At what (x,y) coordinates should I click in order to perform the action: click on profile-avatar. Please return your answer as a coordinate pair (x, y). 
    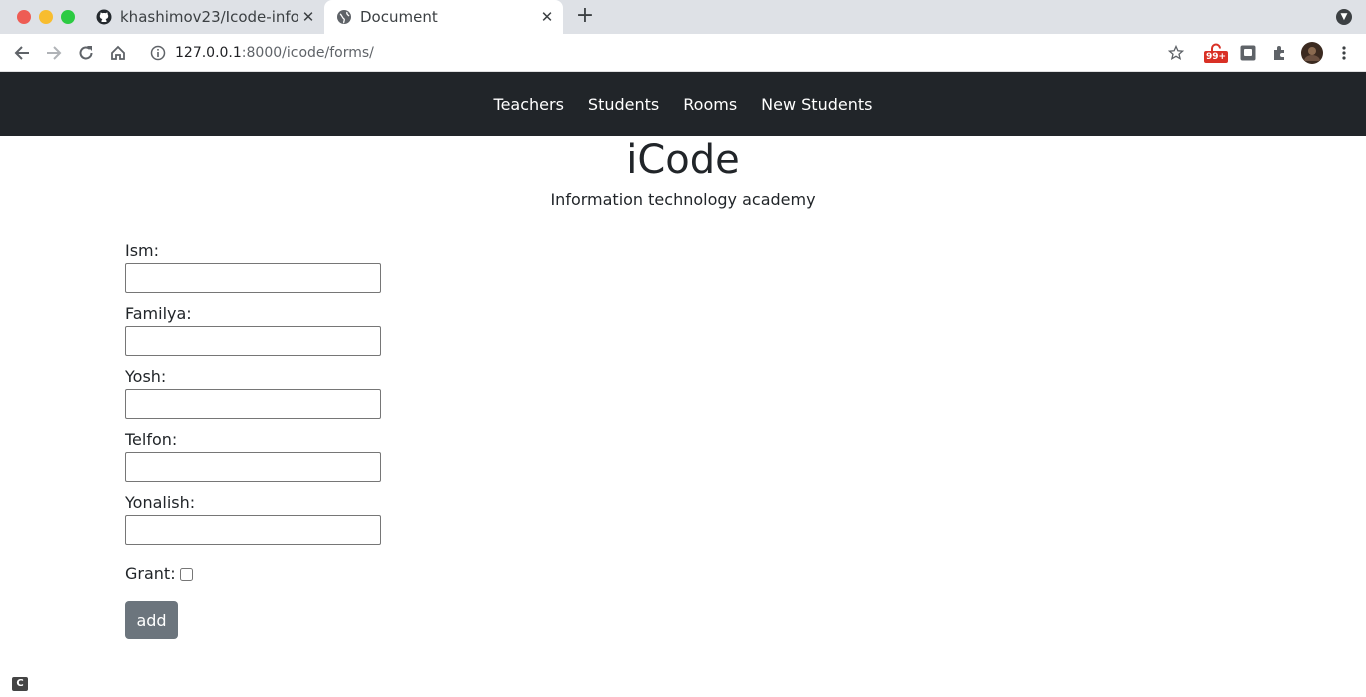
    Looking at the image, I should click on (1312, 53).